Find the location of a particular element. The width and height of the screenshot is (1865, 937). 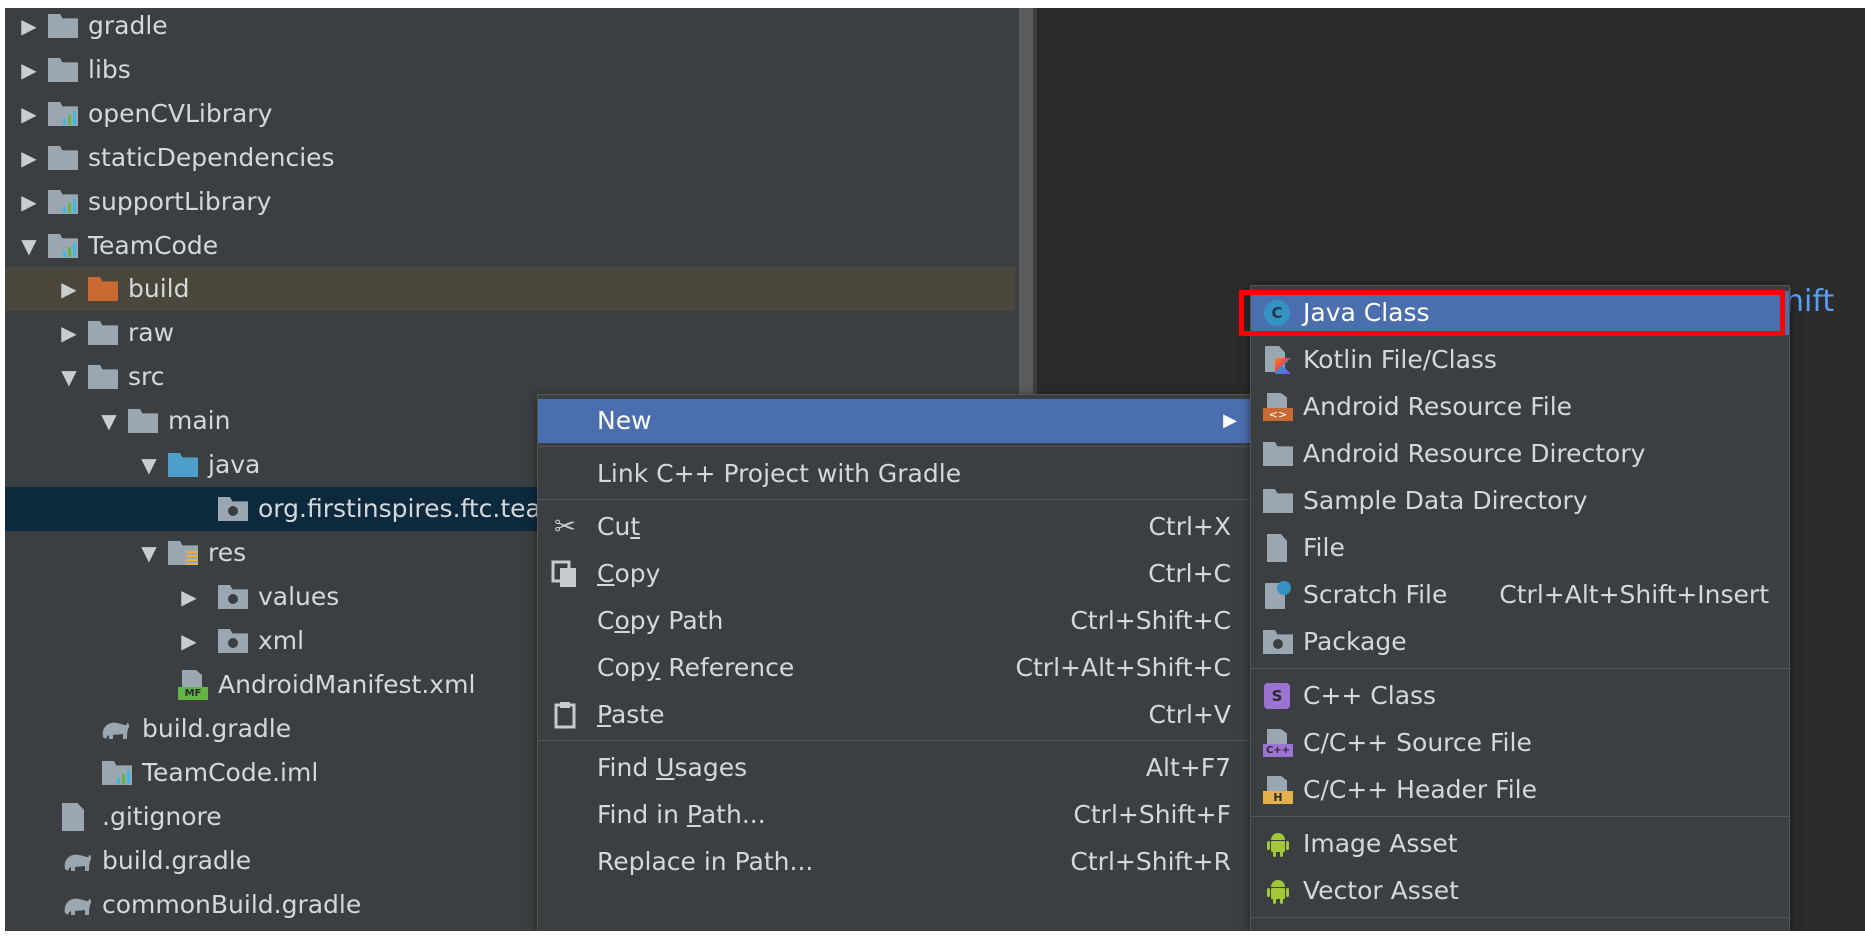

tree-item-supportlibrary: ▶ supportLibrary is located at coordinates (510, 202).